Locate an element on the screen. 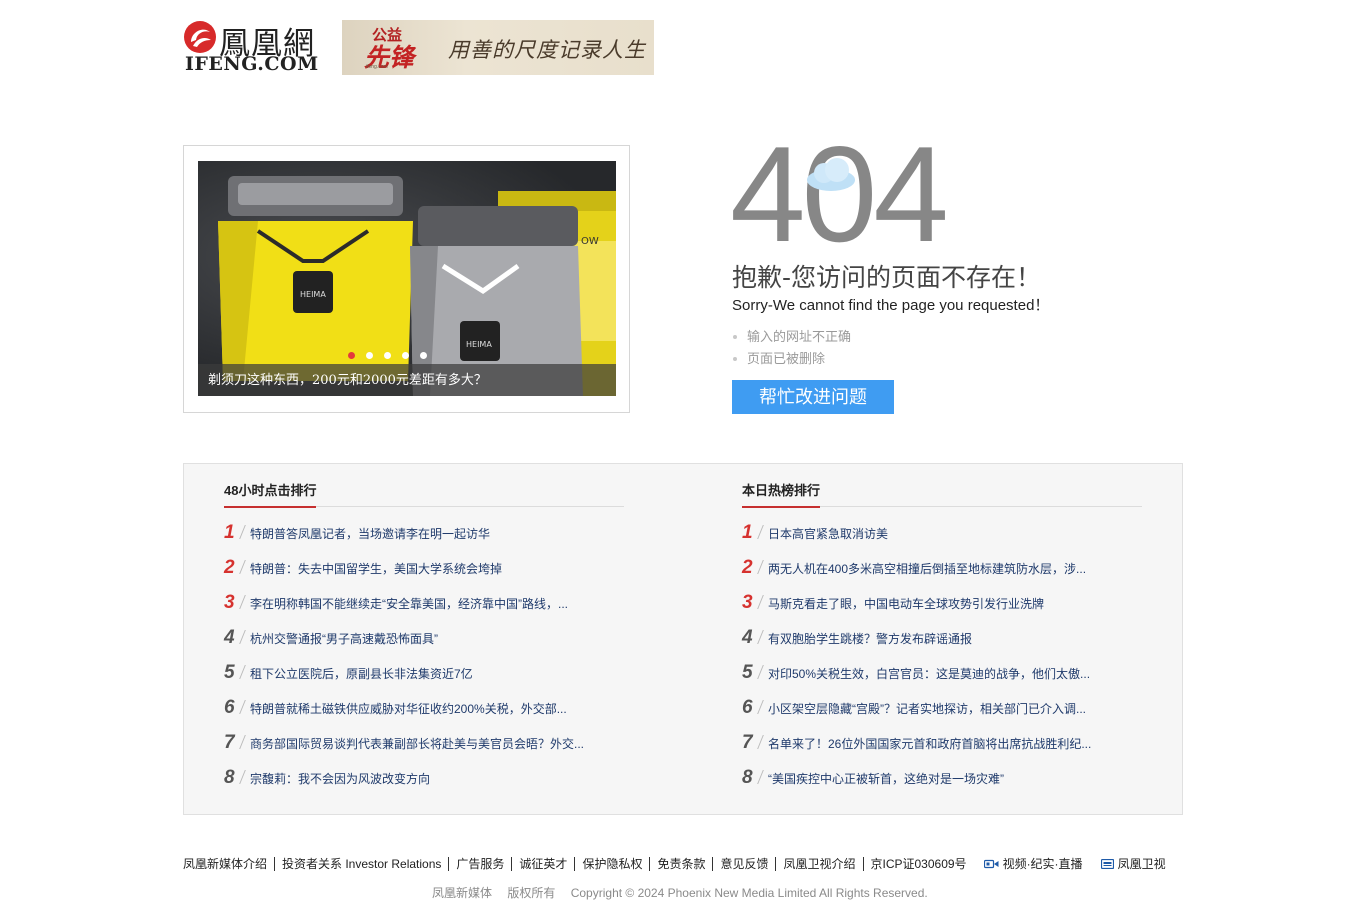  banner-slogan: 用善的尺度记录人生 is located at coordinates (547, 50).